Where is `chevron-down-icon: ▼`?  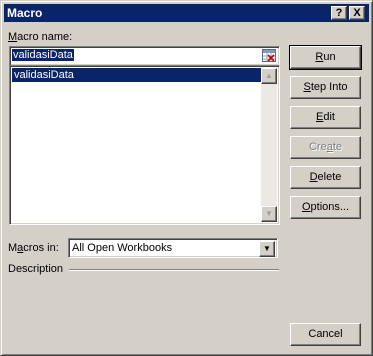 chevron-down-icon: ▼ is located at coordinates (267, 249).